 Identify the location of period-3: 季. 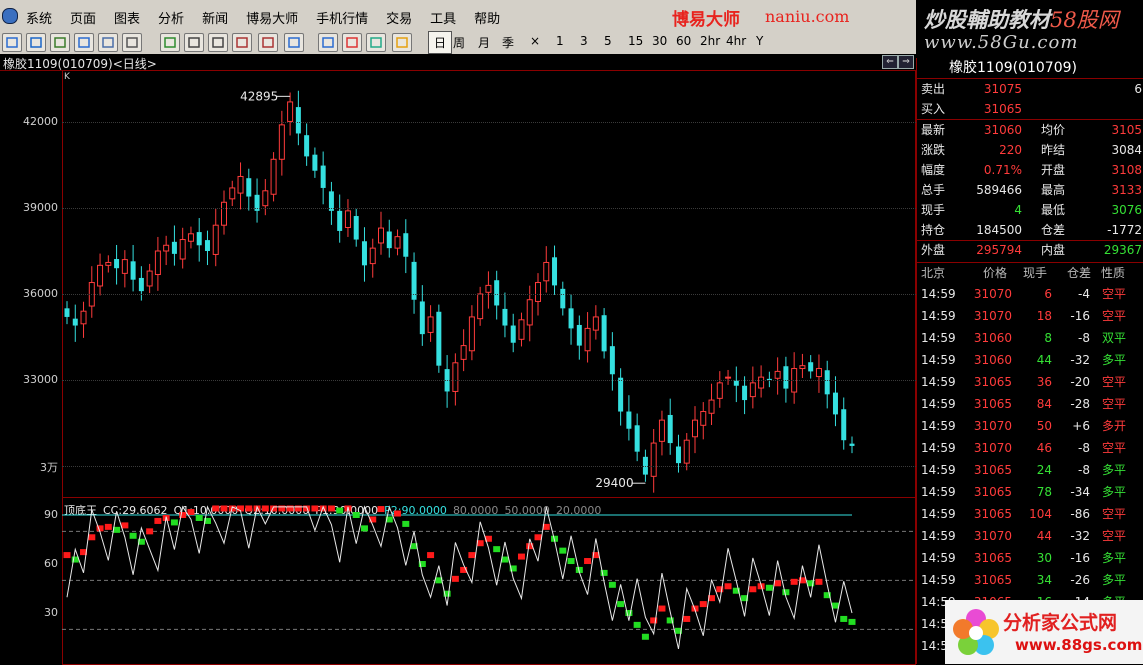
(508, 42).